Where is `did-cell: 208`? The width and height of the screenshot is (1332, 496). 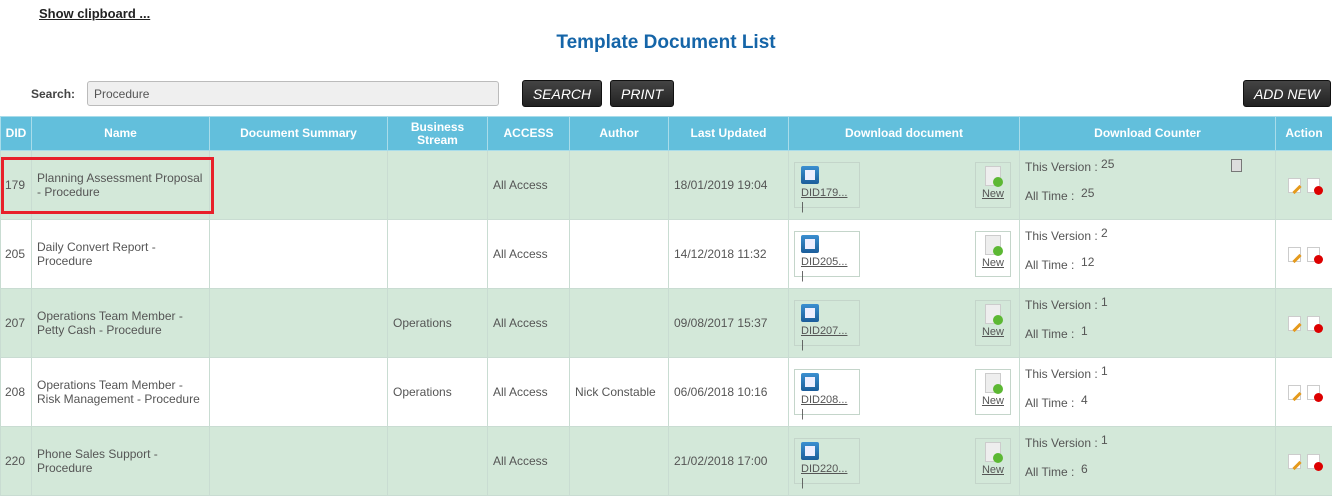
did-cell: 208 is located at coordinates (16, 392).